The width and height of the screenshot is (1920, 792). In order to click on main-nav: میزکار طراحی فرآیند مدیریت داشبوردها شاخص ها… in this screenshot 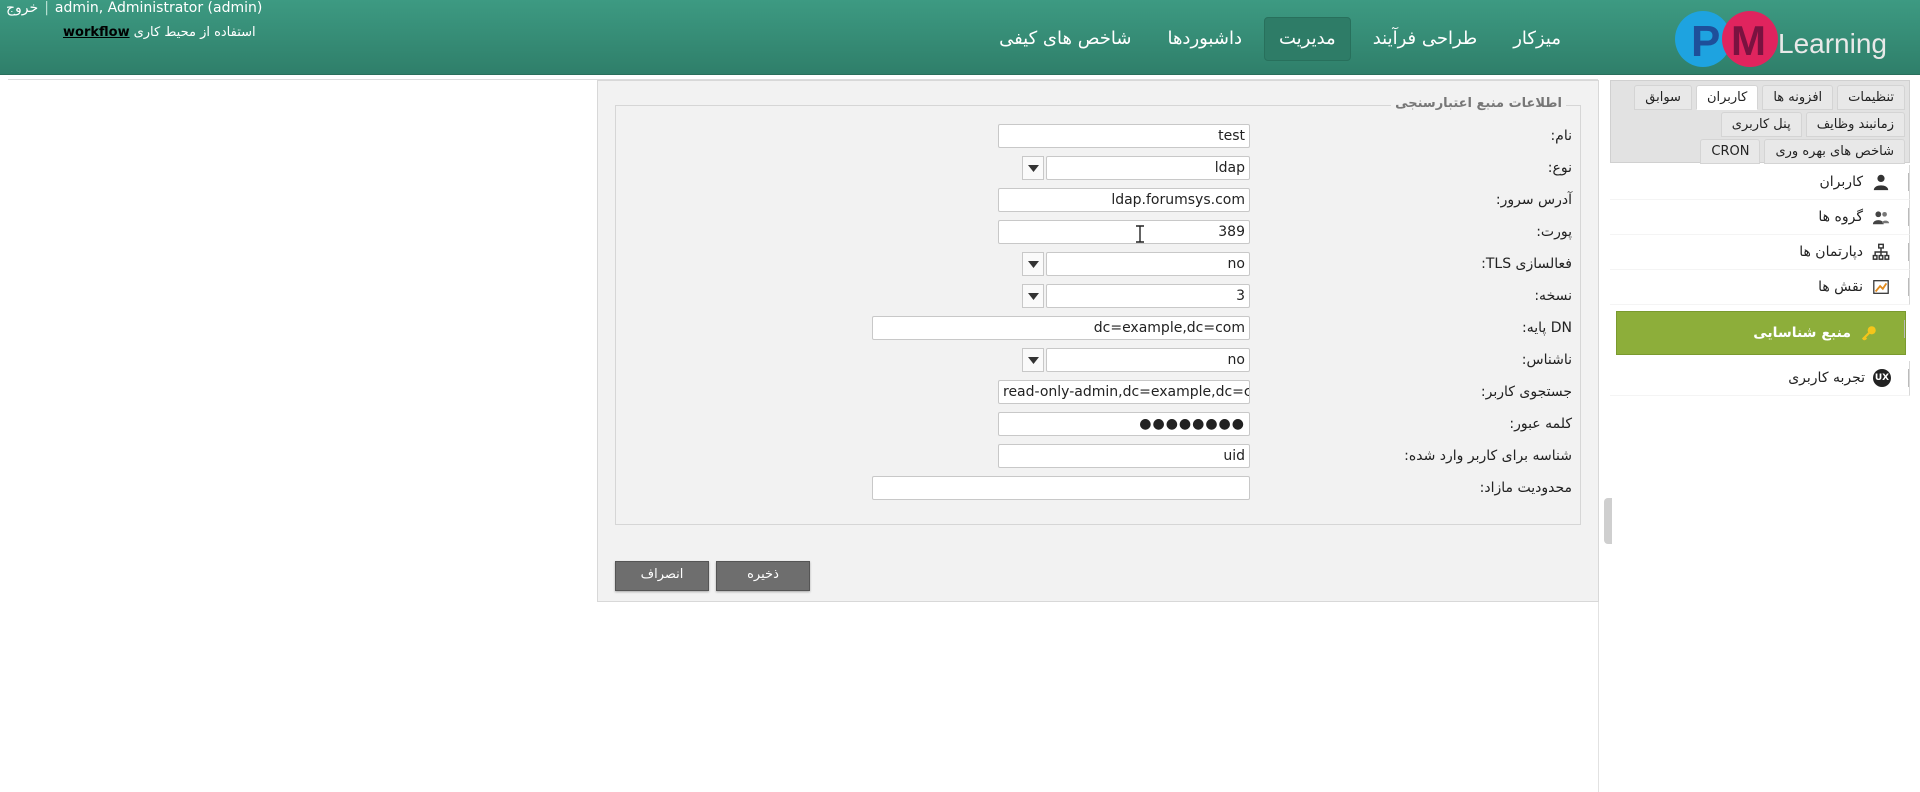, I will do `click(1280, 39)`.